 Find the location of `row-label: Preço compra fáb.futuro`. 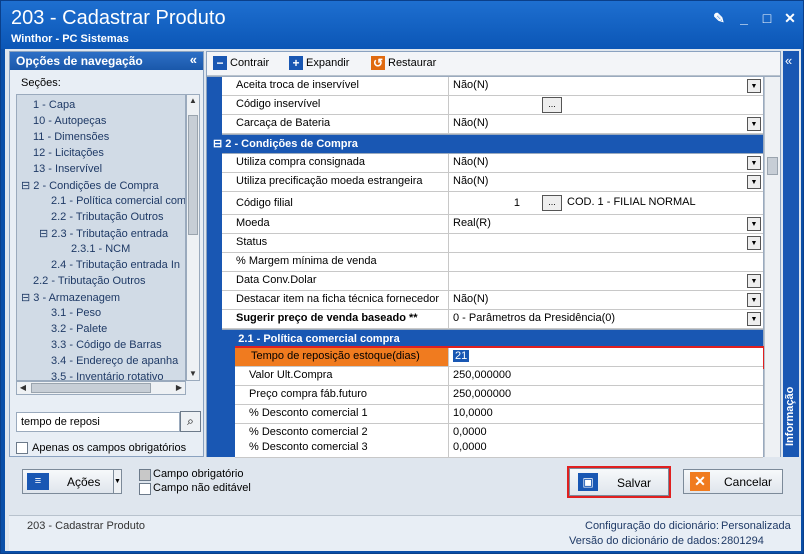

row-label: Preço compra fáb.futuro is located at coordinates (342, 395).